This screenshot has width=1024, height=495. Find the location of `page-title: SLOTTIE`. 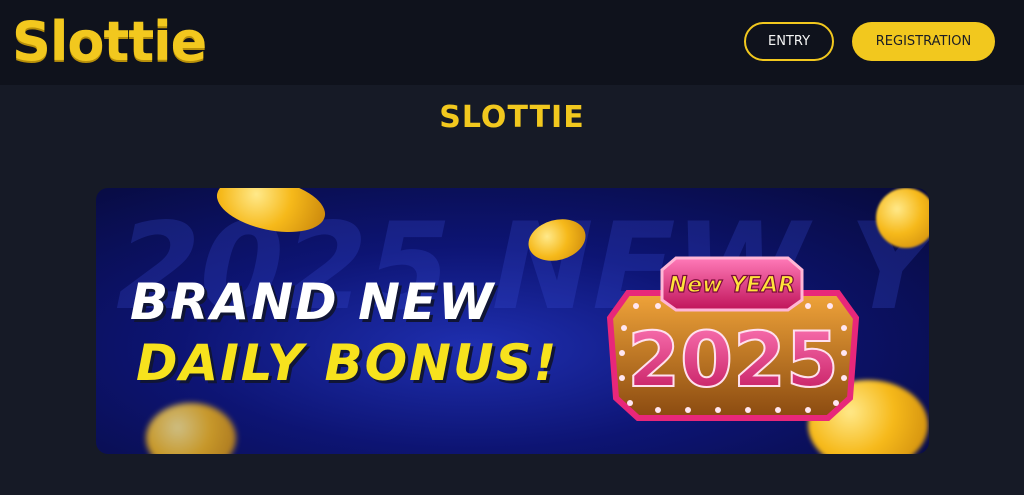

page-title: SLOTTIE is located at coordinates (512, 117).